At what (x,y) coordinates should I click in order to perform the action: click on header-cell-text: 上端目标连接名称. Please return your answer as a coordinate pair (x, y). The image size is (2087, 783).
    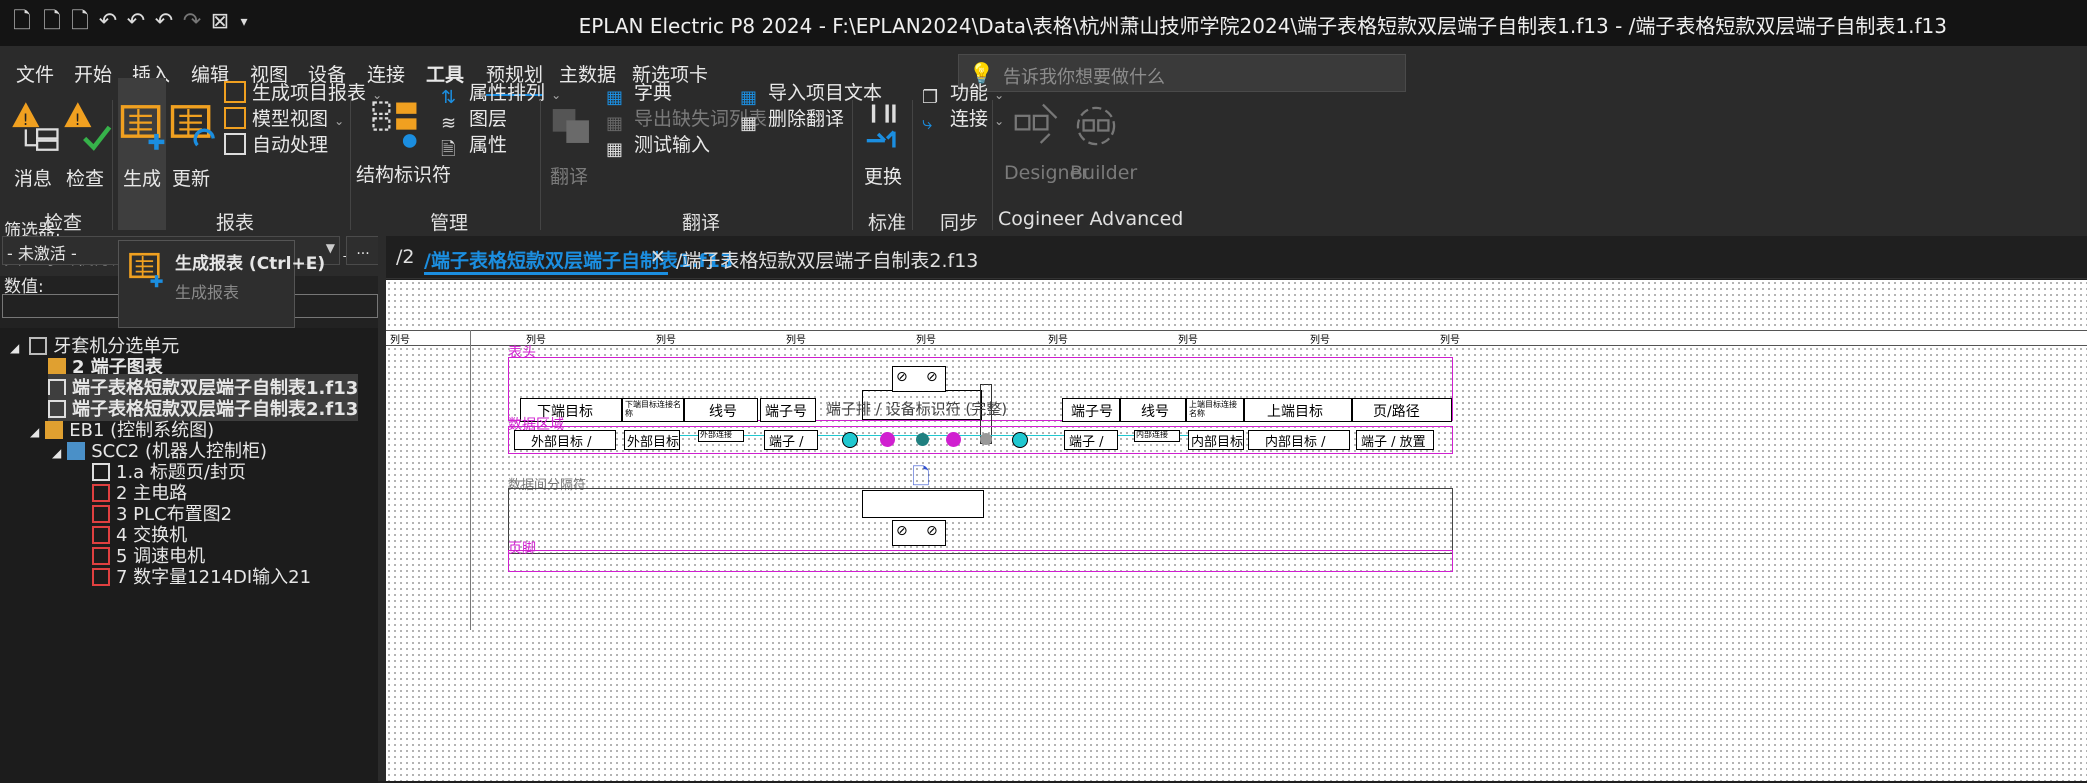
    Looking at the image, I should click on (1213, 409).